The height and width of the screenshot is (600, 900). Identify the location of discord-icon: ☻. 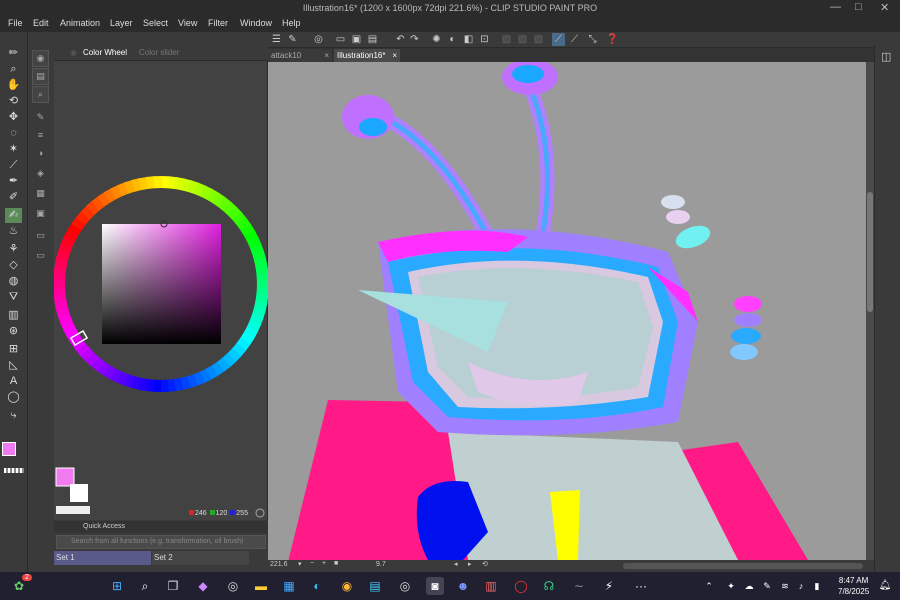
(463, 586).